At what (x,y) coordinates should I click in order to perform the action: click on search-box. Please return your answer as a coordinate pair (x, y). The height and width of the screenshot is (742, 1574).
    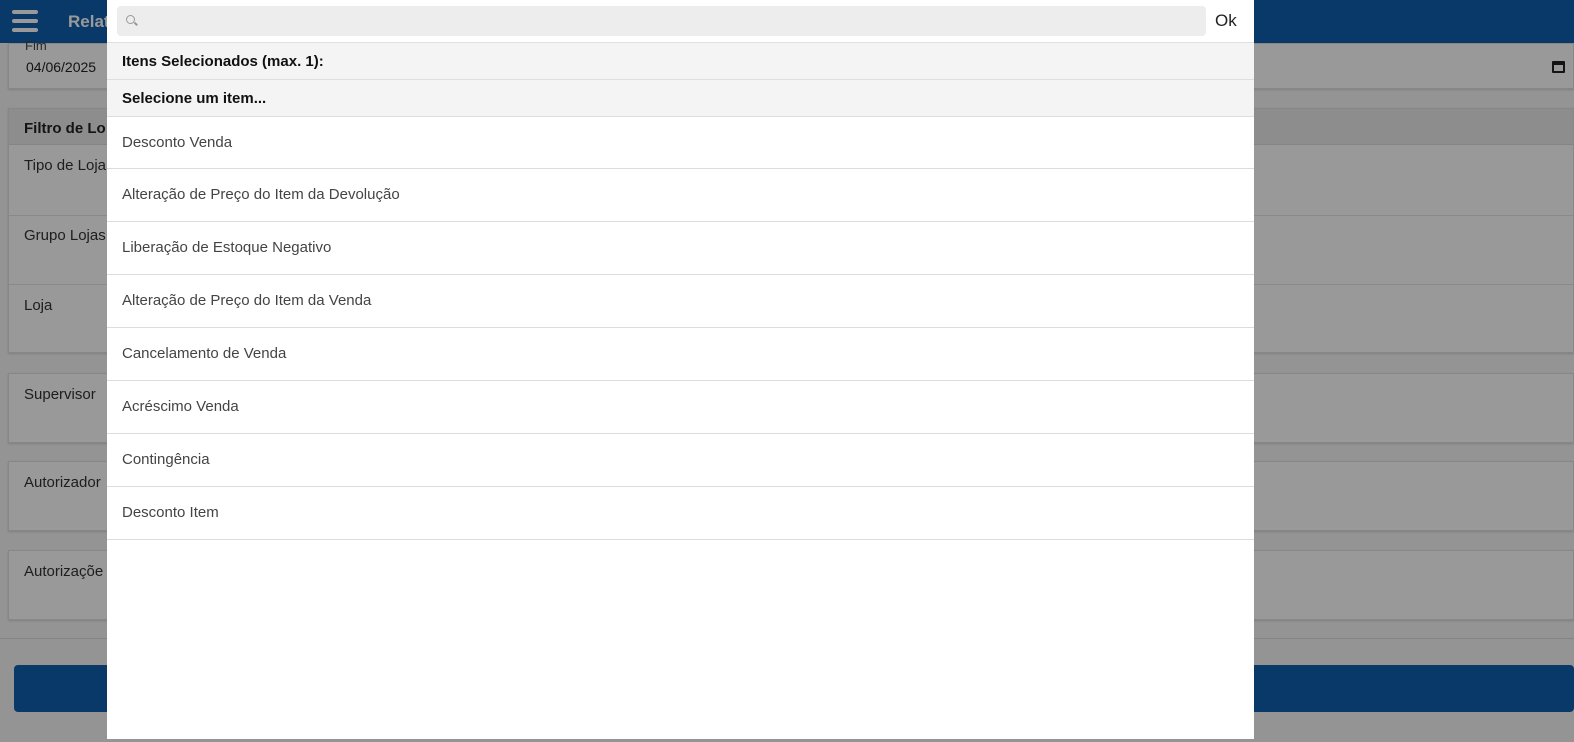
    Looking at the image, I should click on (661, 21).